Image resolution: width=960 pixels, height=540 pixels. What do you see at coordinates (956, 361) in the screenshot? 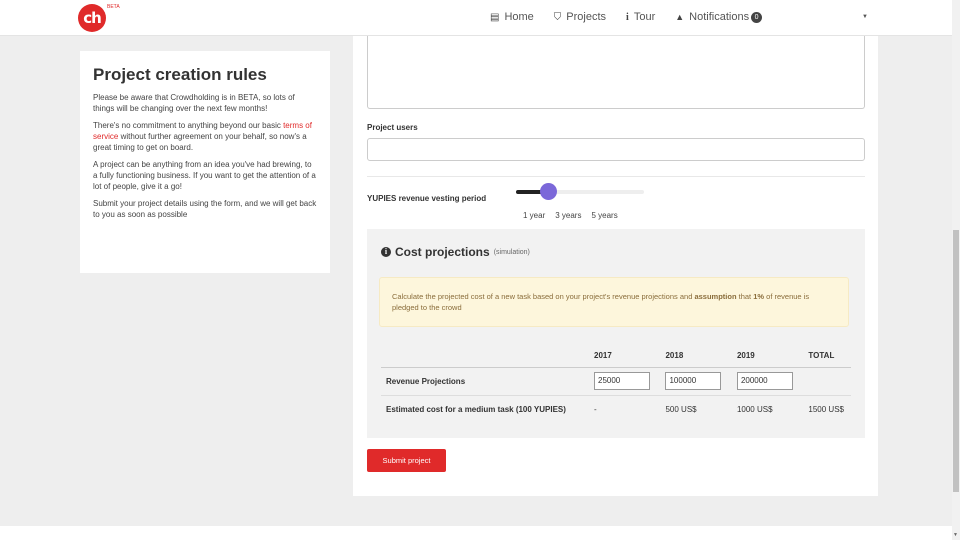
I see `scrollbar-thumb` at bounding box center [956, 361].